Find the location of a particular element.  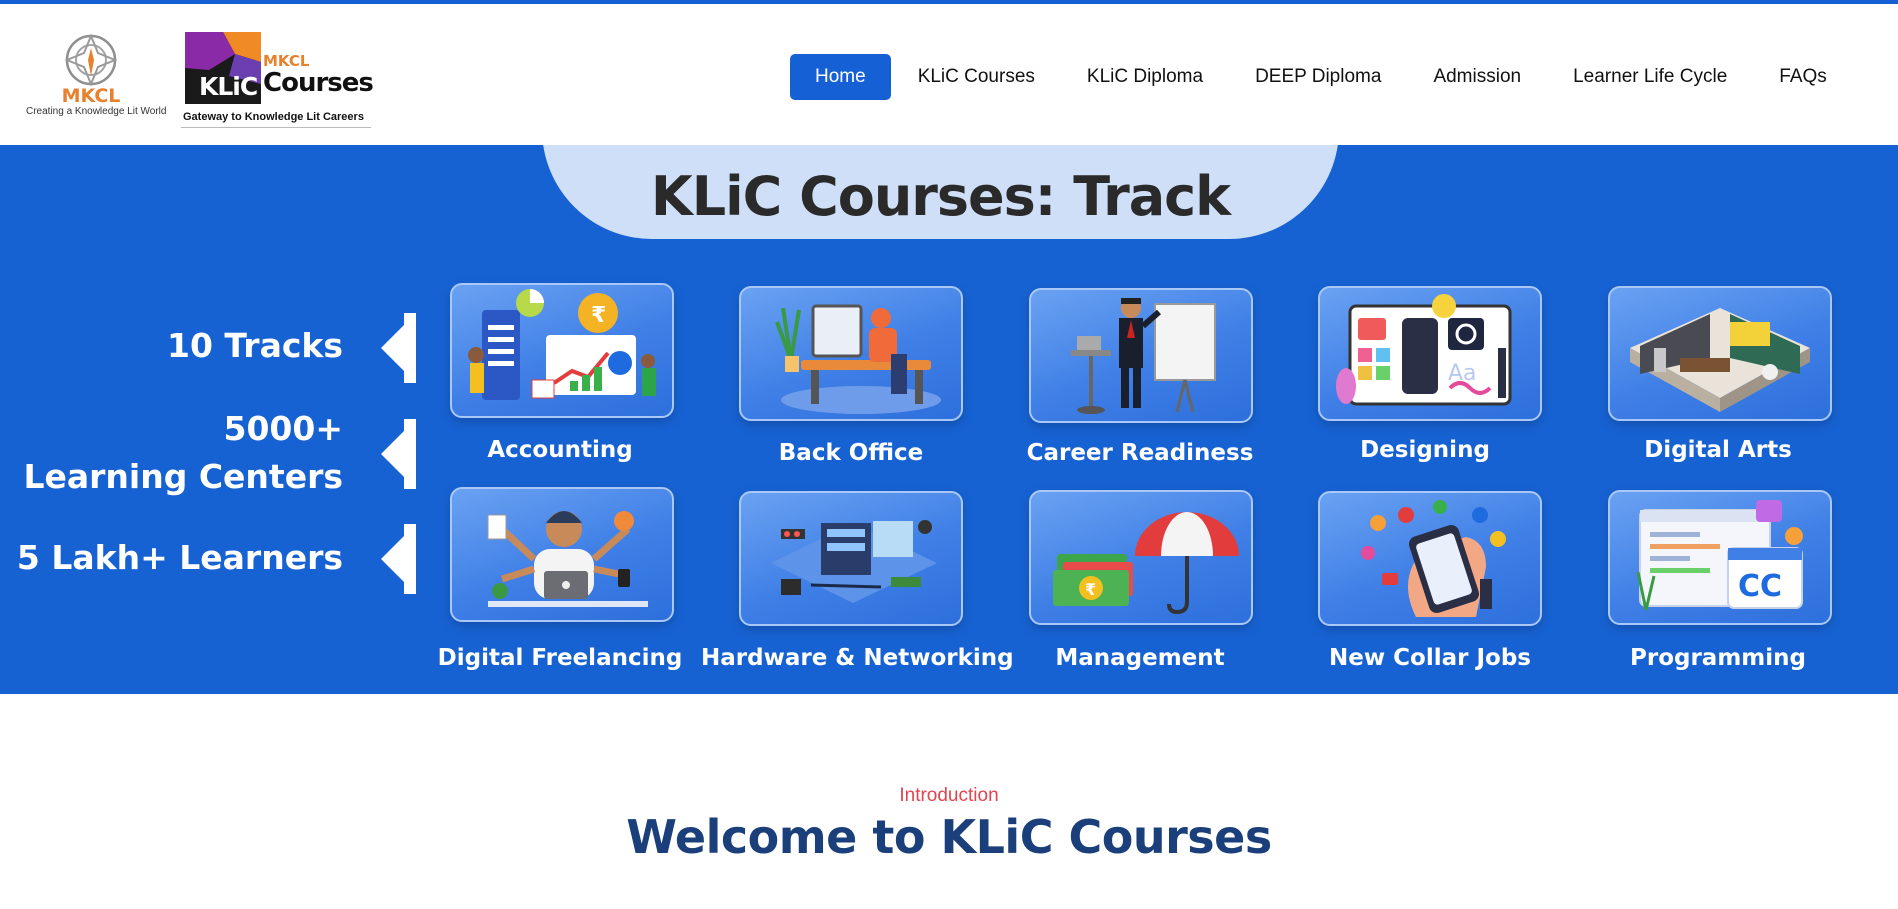

track-card-hardware-networking is located at coordinates (851, 558).